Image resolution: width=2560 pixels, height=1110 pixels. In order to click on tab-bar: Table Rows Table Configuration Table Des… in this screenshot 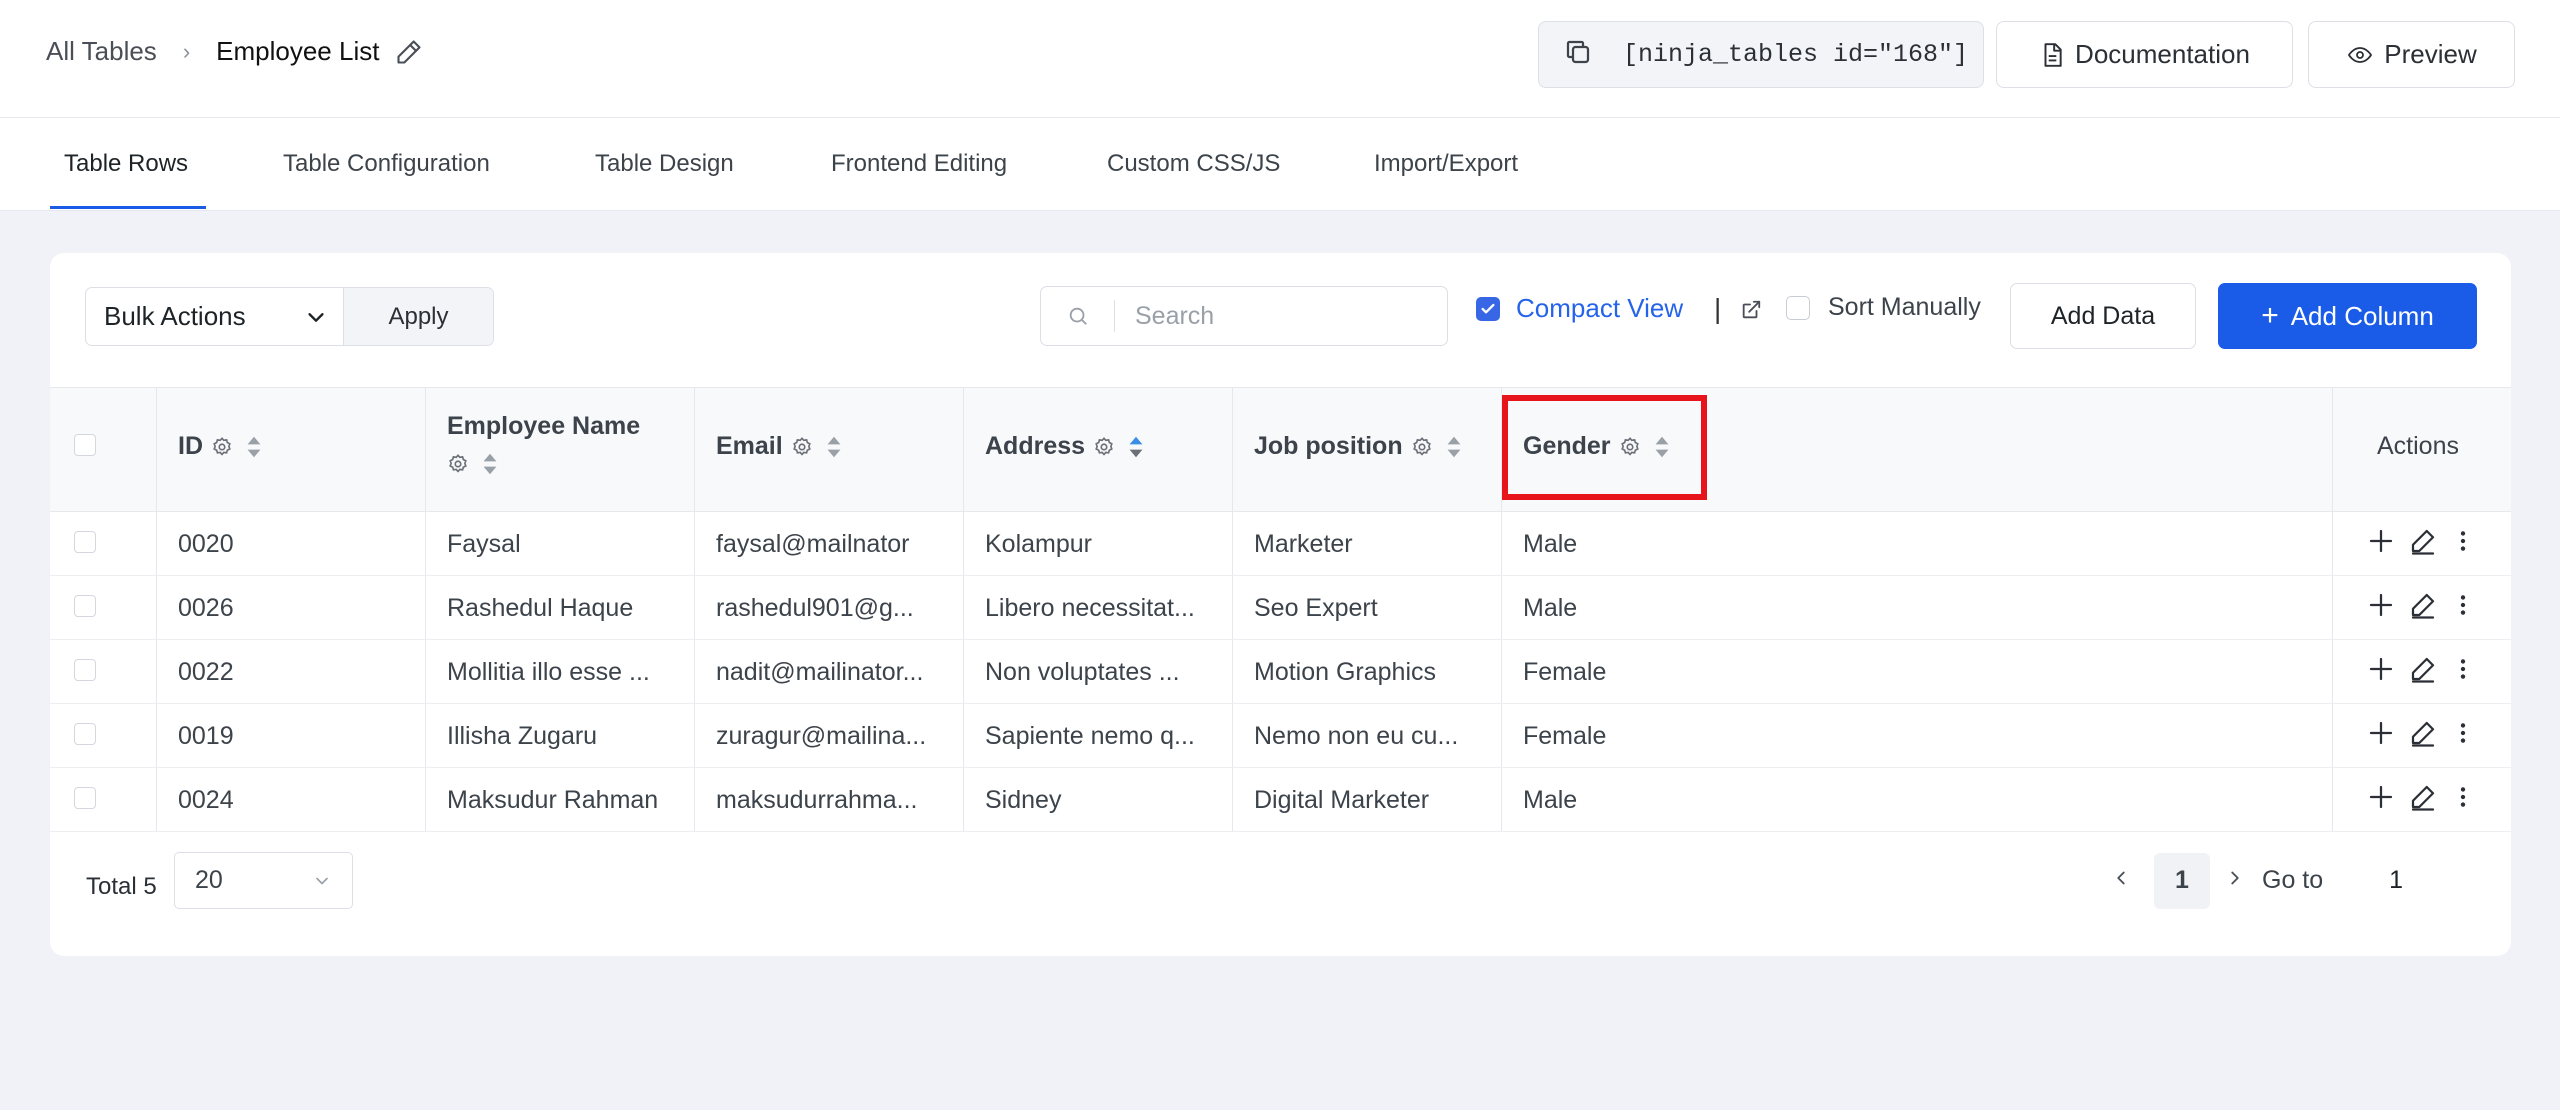, I will do `click(1280, 164)`.